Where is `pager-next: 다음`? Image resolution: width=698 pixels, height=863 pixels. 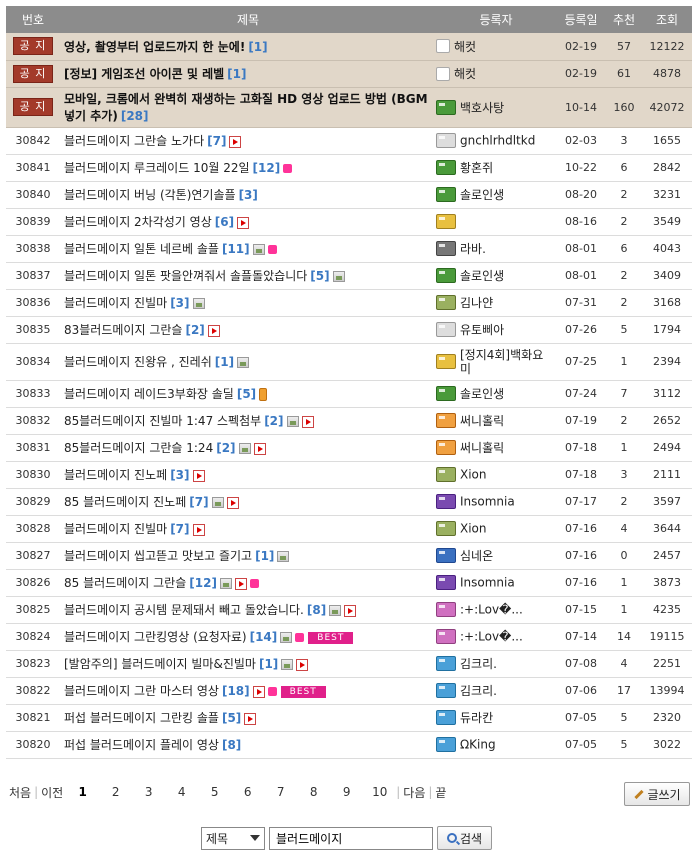
pager-next: 다음 is located at coordinates (414, 792).